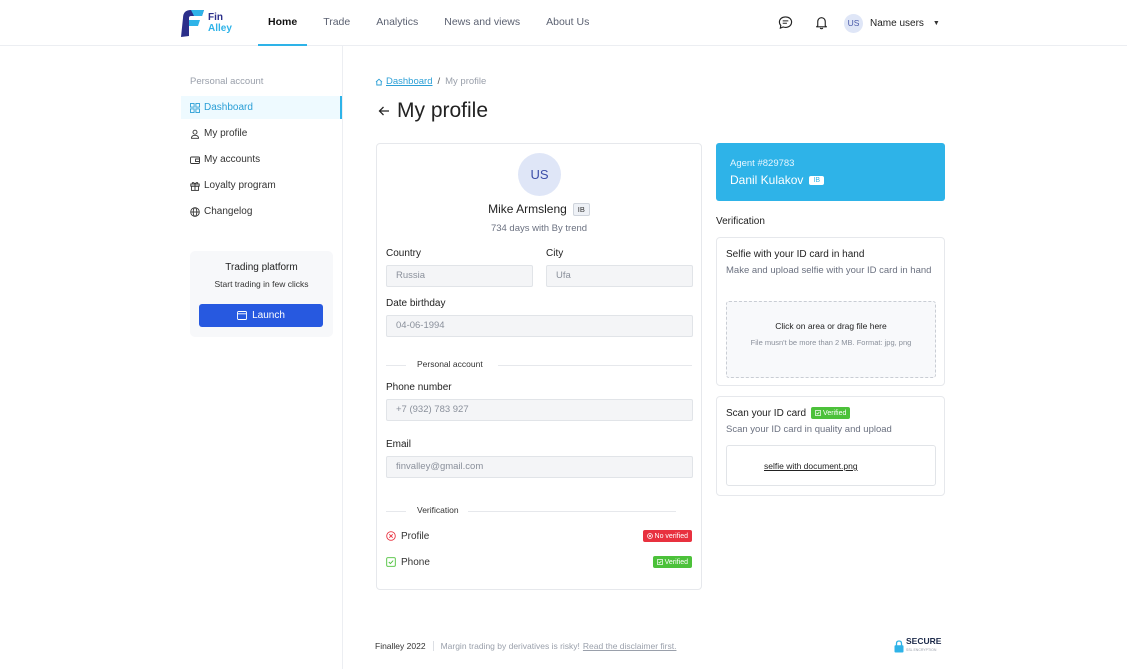 Image resolution: width=1127 pixels, height=669 pixels. Describe the element at coordinates (740, 221) in the screenshot. I see `verification-panel-title: Verification` at that location.